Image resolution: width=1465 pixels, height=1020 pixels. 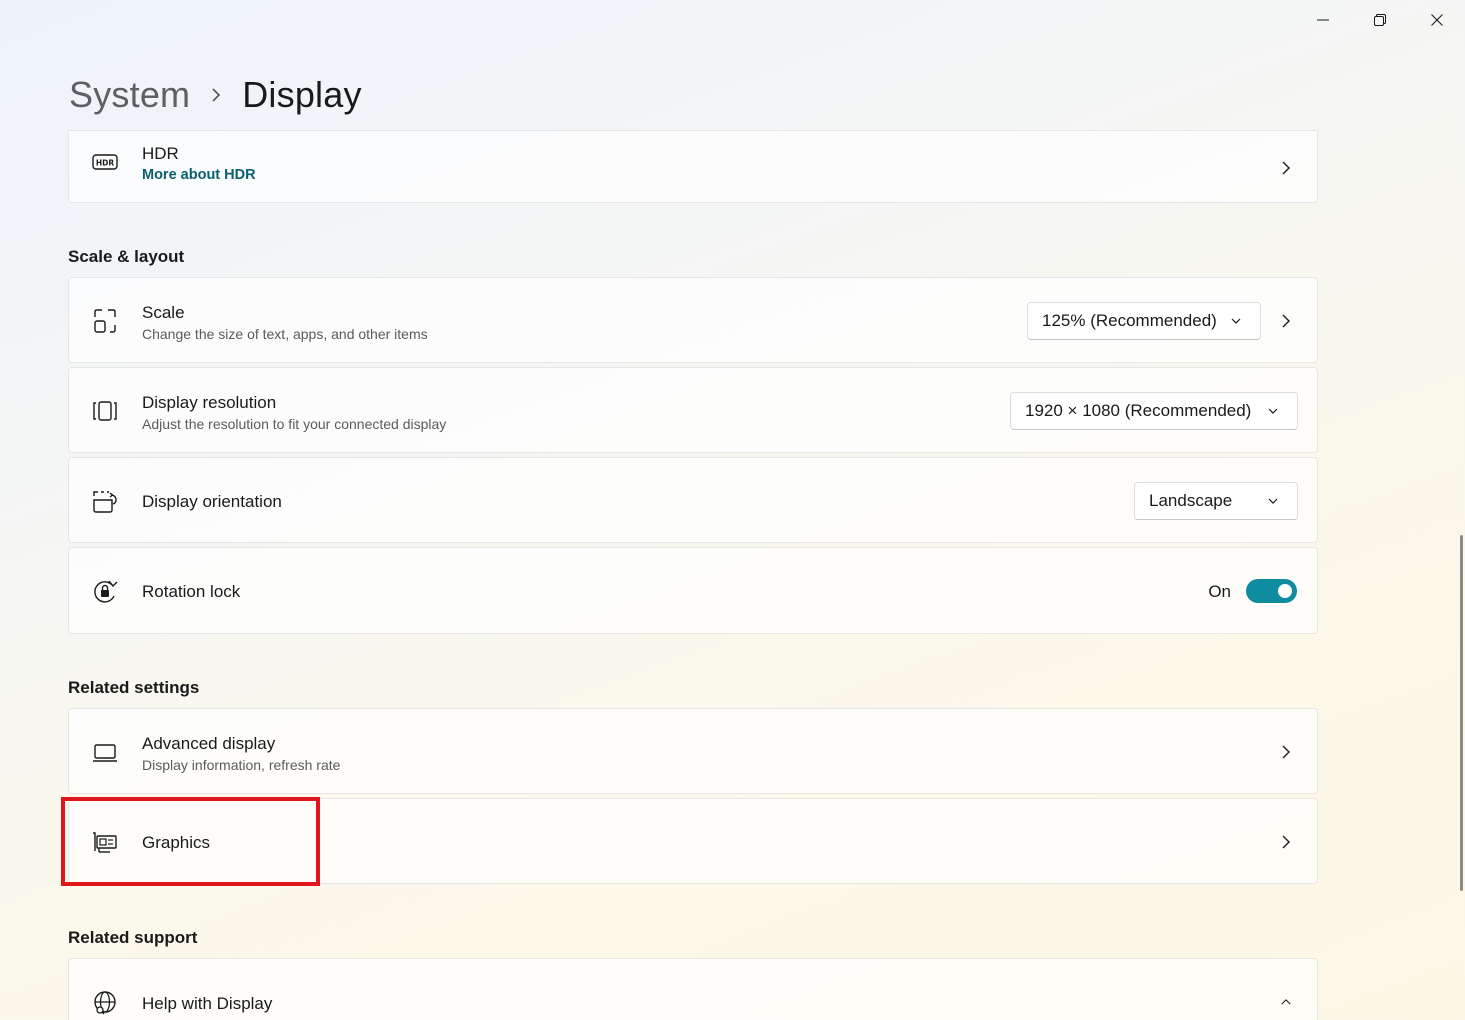 What do you see at coordinates (105, 752) in the screenshot?
I see `laptop-icon` at bounding box center [105, 752].